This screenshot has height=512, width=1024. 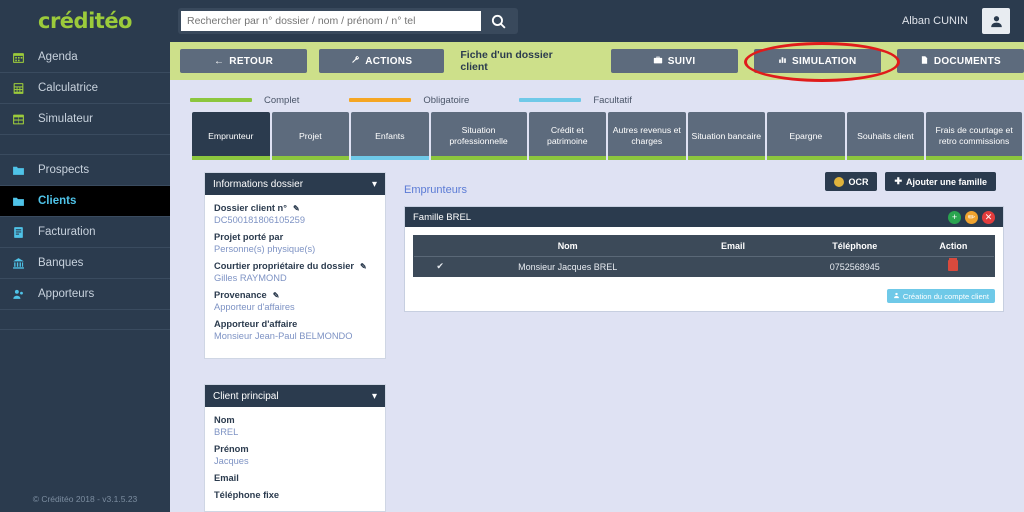 What do you see at coordinates (85, 145) in the screenshot?
I see `sidebar-divider` at bounding box center [85, 145].